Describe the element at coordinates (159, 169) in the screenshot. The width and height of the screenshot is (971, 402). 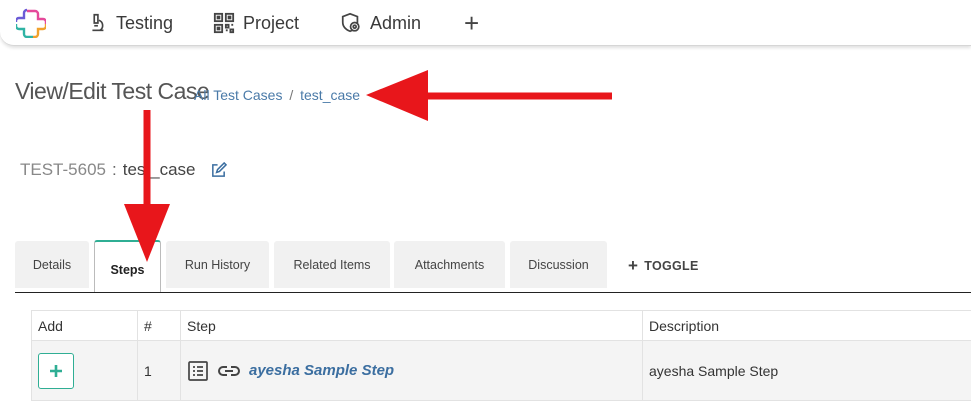
I see `test-case-name: test_case` at that location.